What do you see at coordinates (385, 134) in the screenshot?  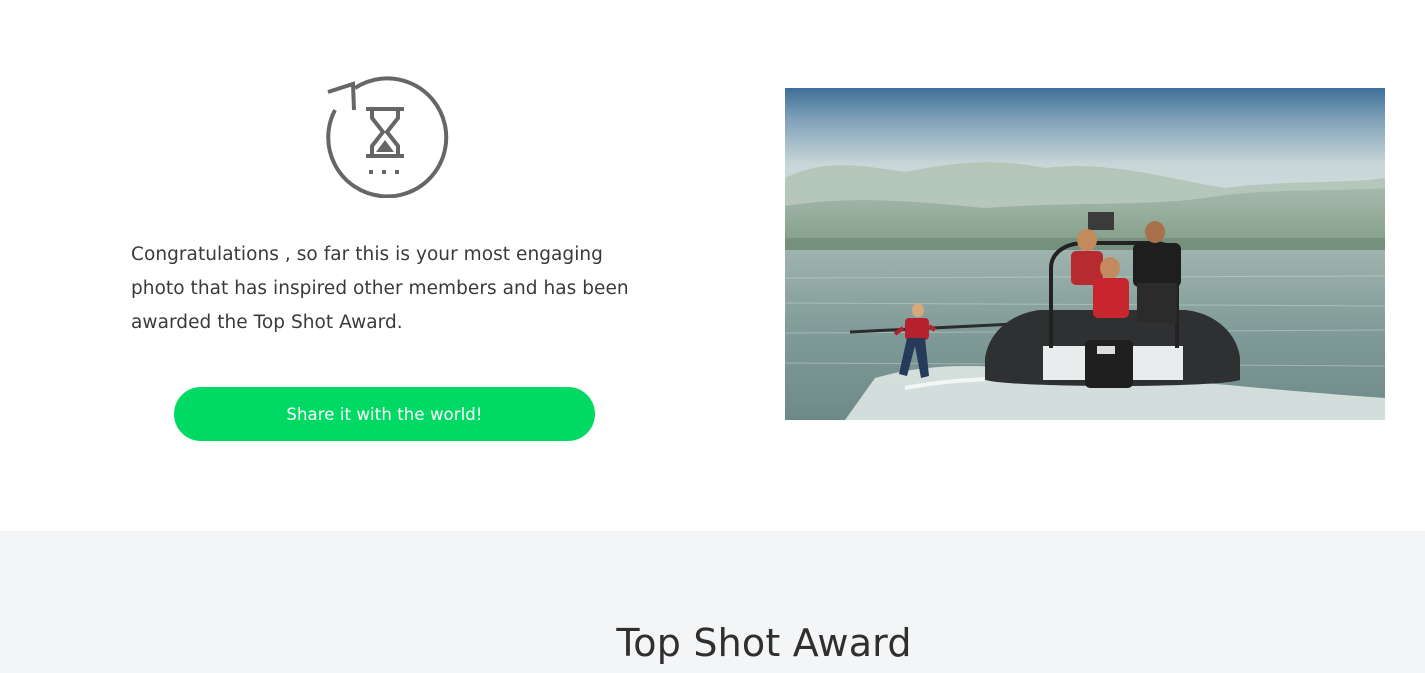 I see `hourglass-refresh-icon` at bounding box center [385, 134].